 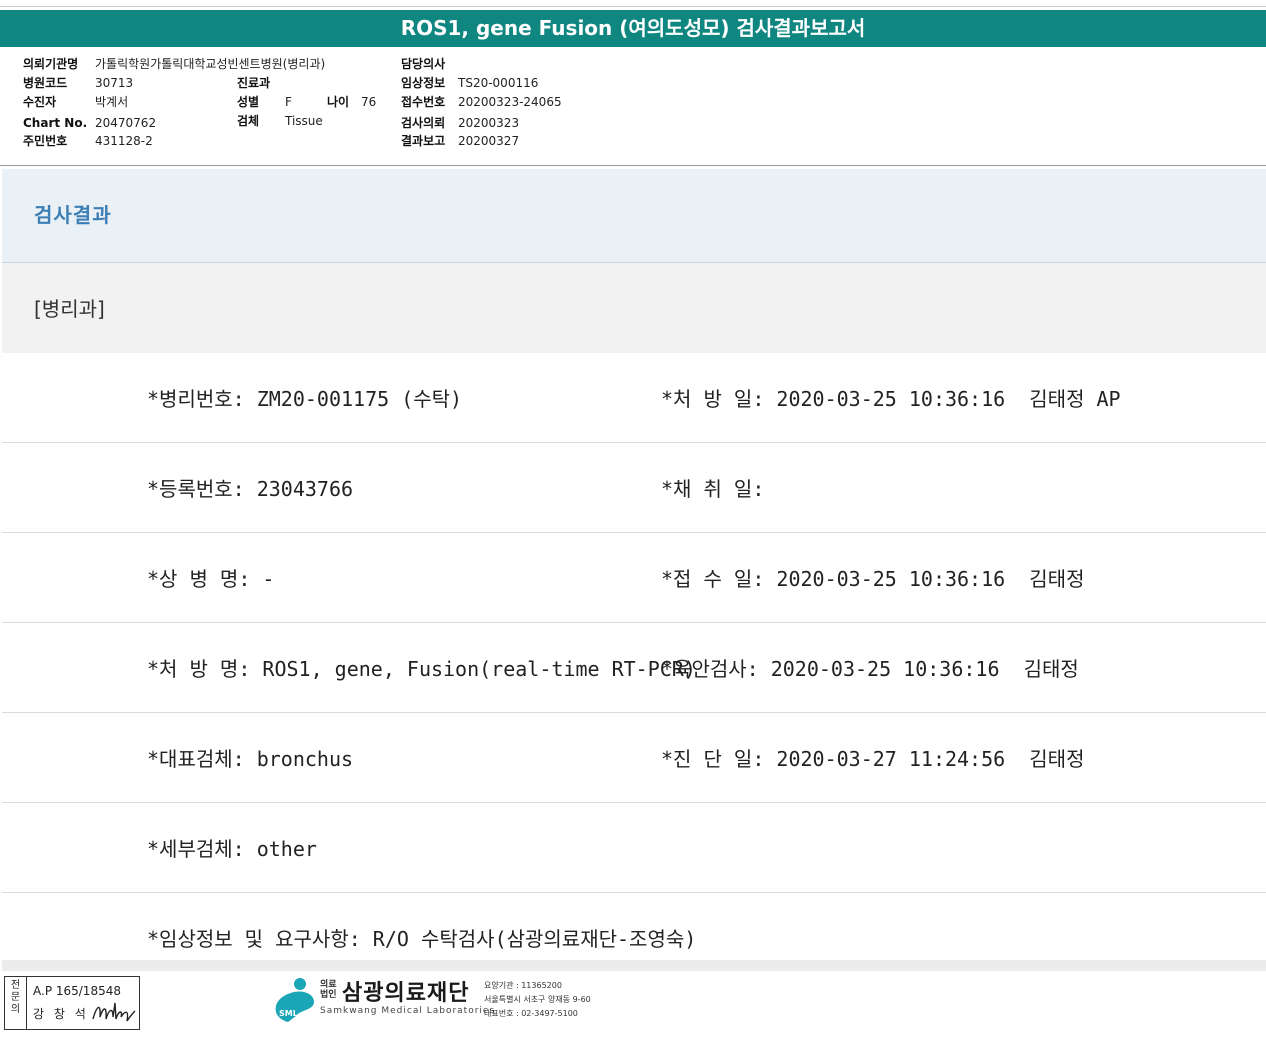 I want to click on age-label: 나이, so click(x=338, y=102).